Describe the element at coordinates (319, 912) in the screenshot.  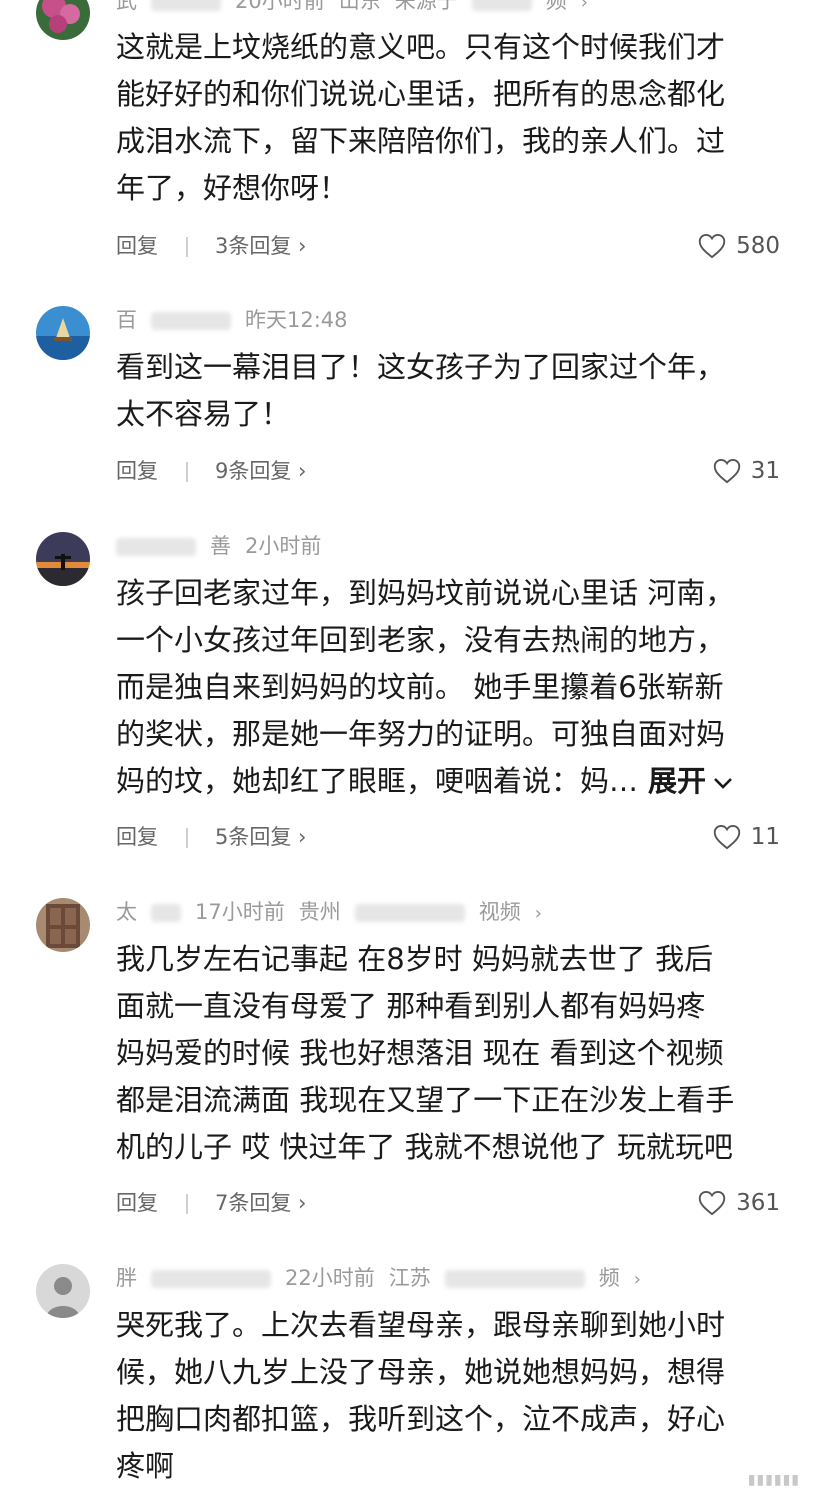
I see `comment-location: 贵州` at that location.